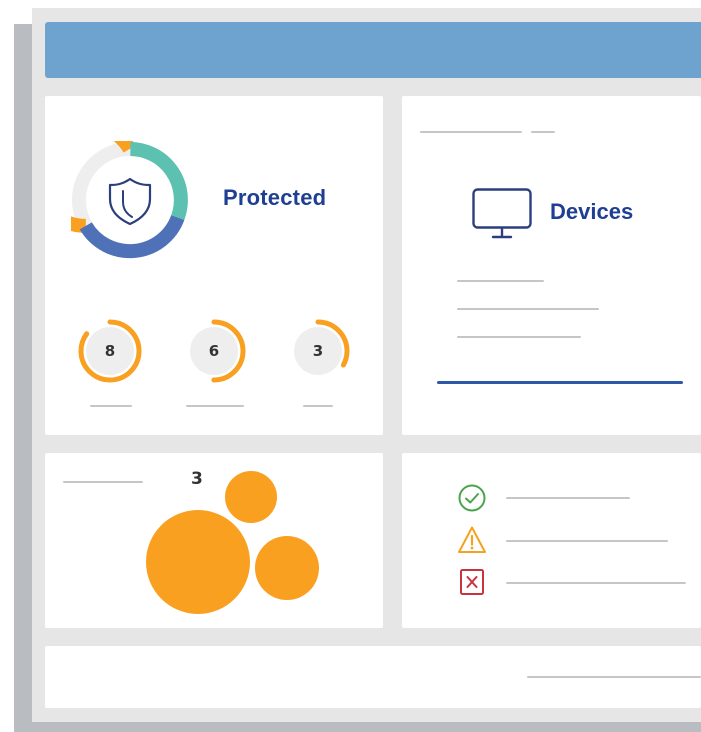  I want to click on footer-line-placeholder, so click(614, 677).